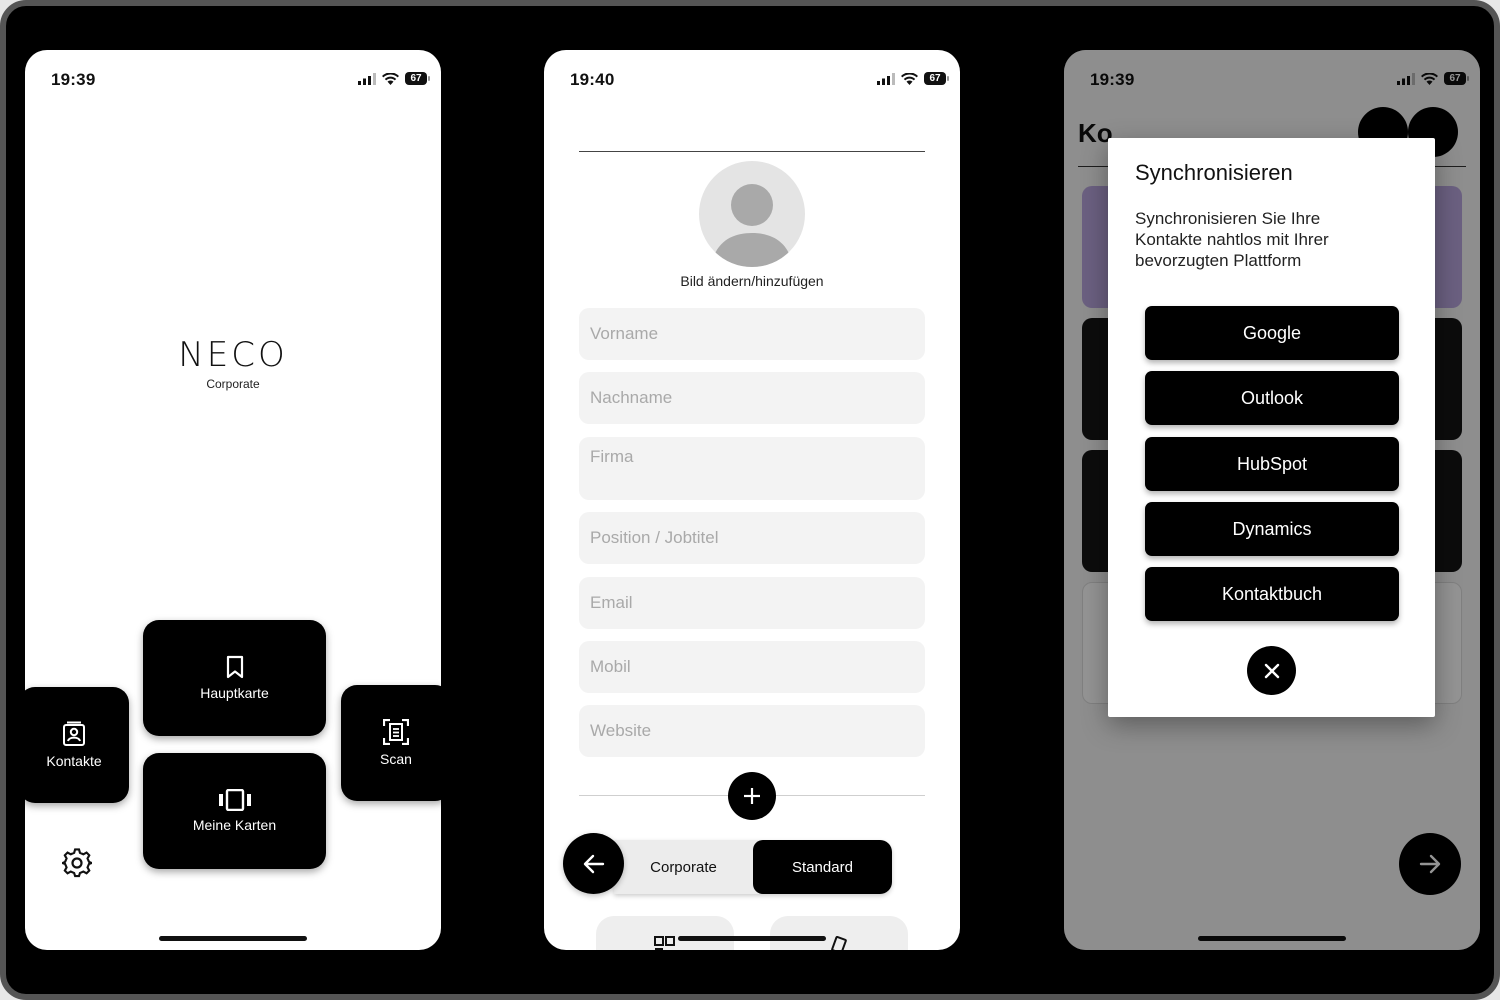  Describe the element at coordinates (73, 79) in the screenshot. I see `status-time: 19:39` at that location.